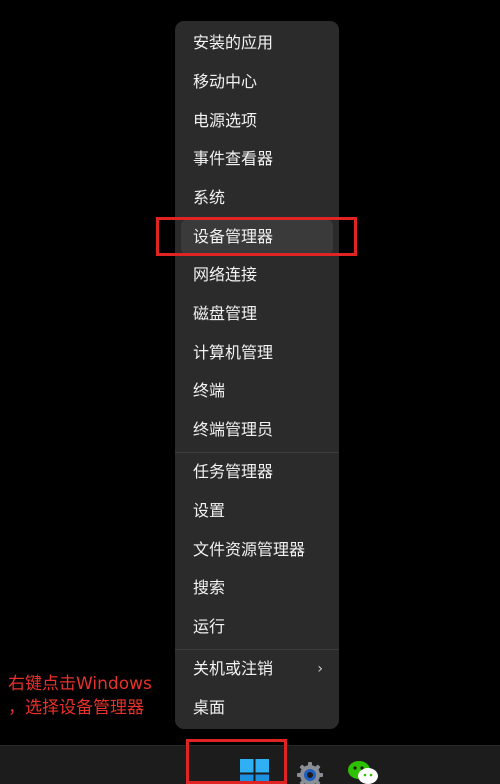 This screenshot has height=784, width=500. What do you see at coordinates (209, 197) in the screenshot?
I see `menu-item-label: 系统` at bounding box center [209, 197].